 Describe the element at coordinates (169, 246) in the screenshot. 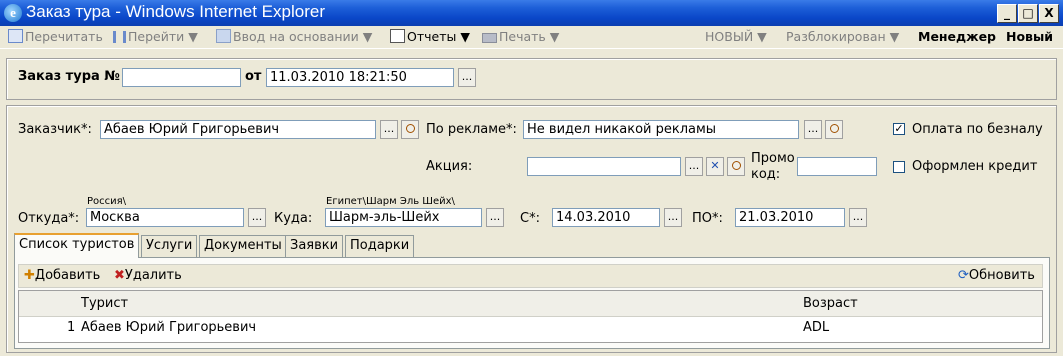

I see `tab-services: Услуги` at that location.